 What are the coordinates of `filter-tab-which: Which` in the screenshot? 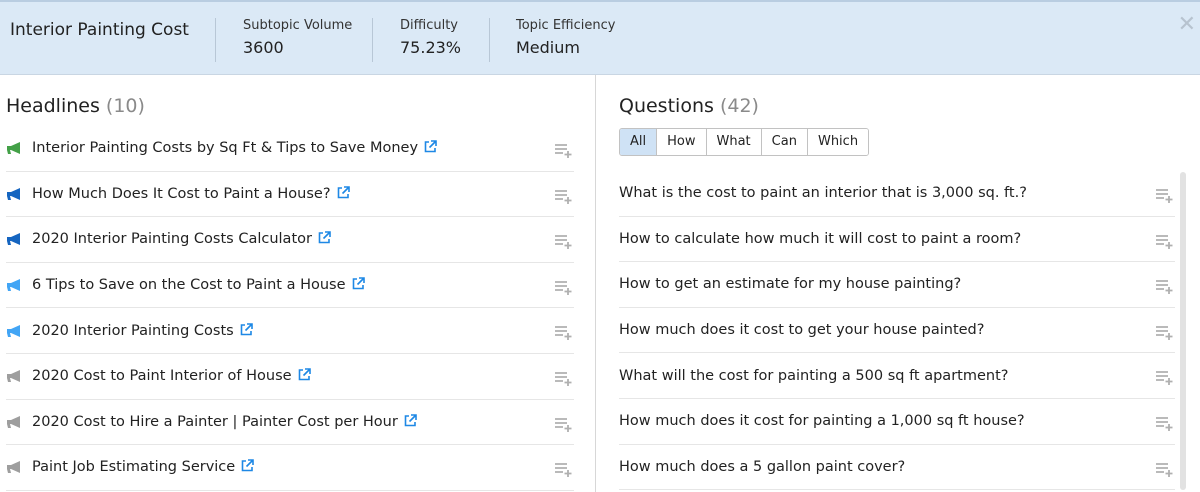 It's located at (838, 142).